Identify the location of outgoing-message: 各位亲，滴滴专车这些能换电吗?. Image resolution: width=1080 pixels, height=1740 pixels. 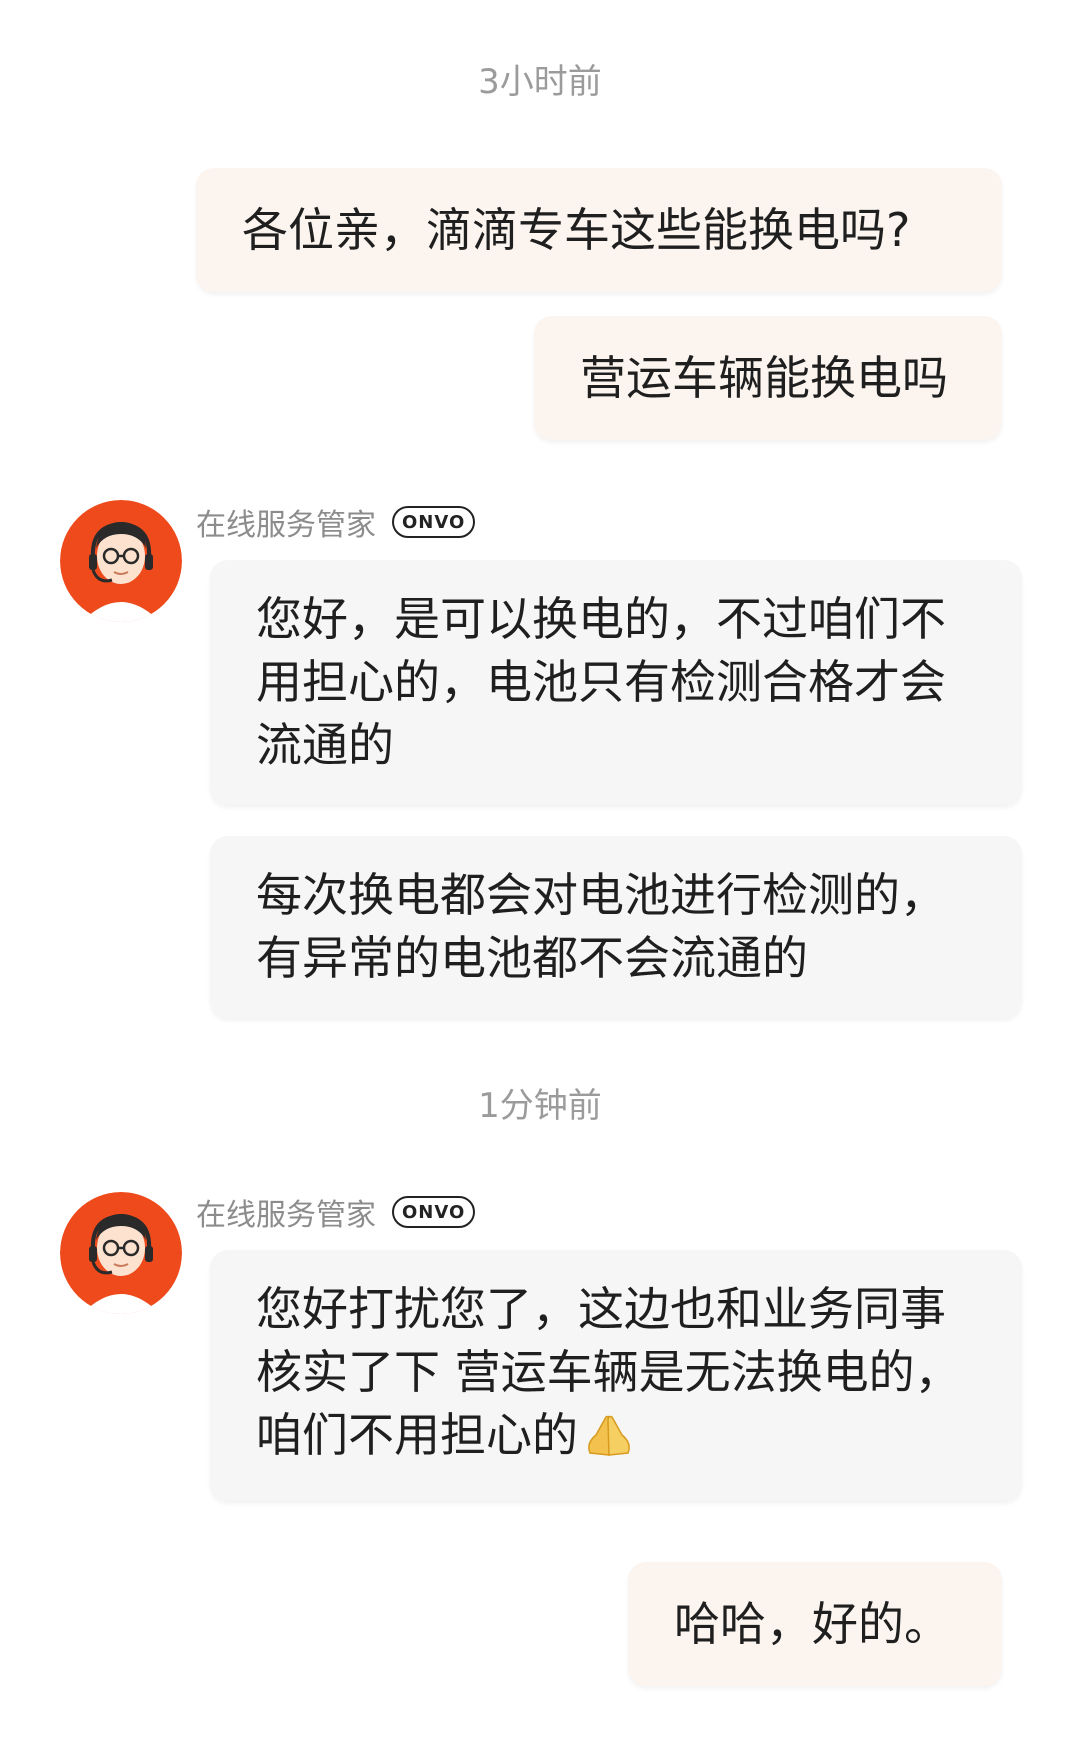
(599, 230).